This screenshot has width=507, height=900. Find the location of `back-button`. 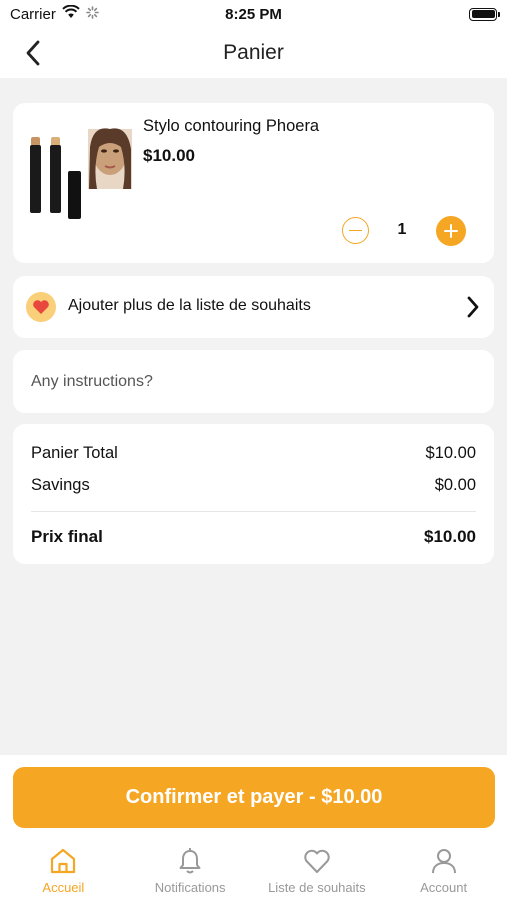

back-button is located at coordinates (33, 53).